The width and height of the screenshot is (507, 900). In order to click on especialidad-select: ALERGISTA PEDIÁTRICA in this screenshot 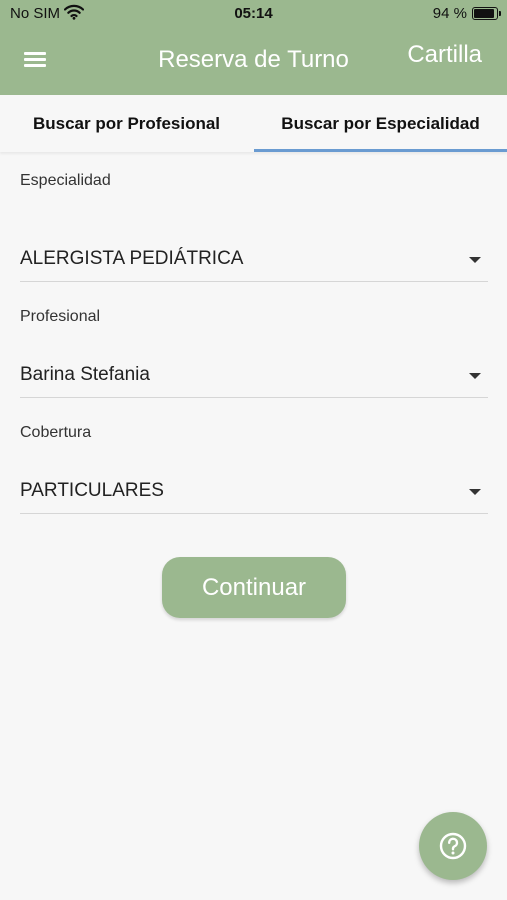, I will do `click(254, 264)`.